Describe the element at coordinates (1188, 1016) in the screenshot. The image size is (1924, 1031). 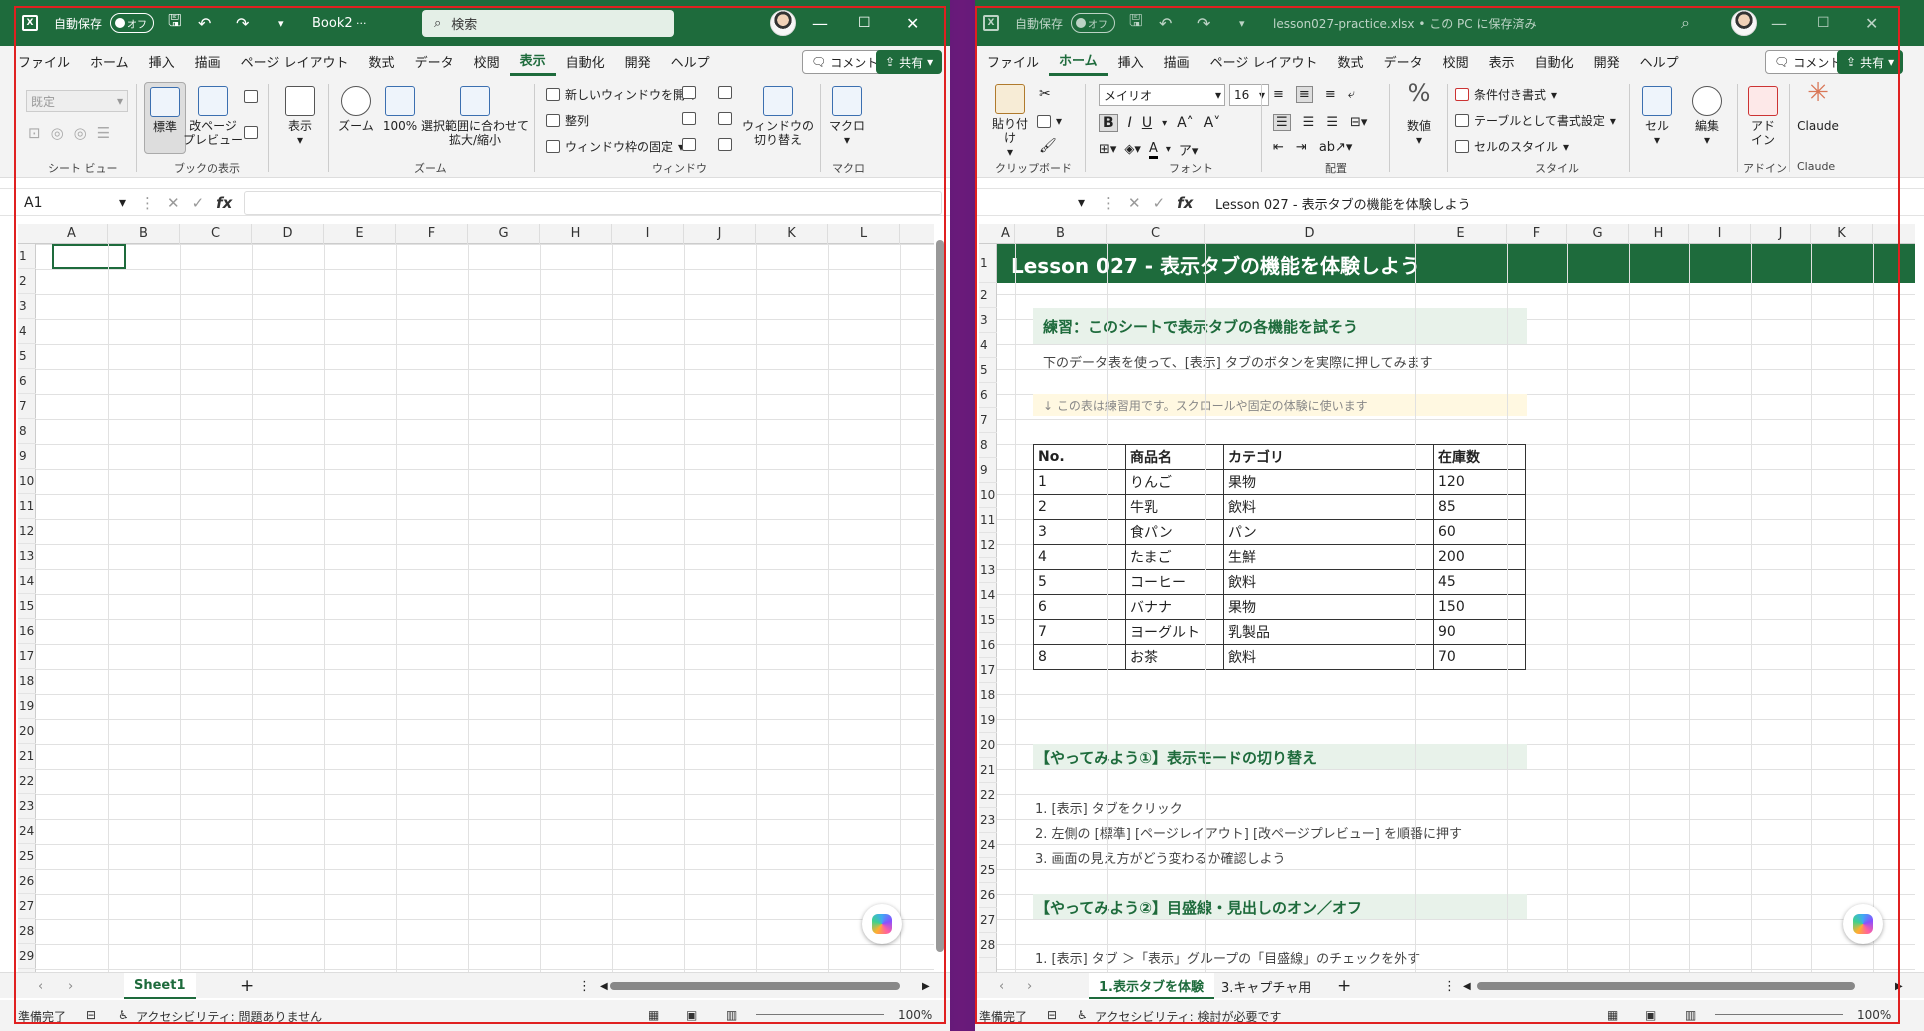
I see `accessibility-status: アクセシビリティ: 検討が必要です` at that location.